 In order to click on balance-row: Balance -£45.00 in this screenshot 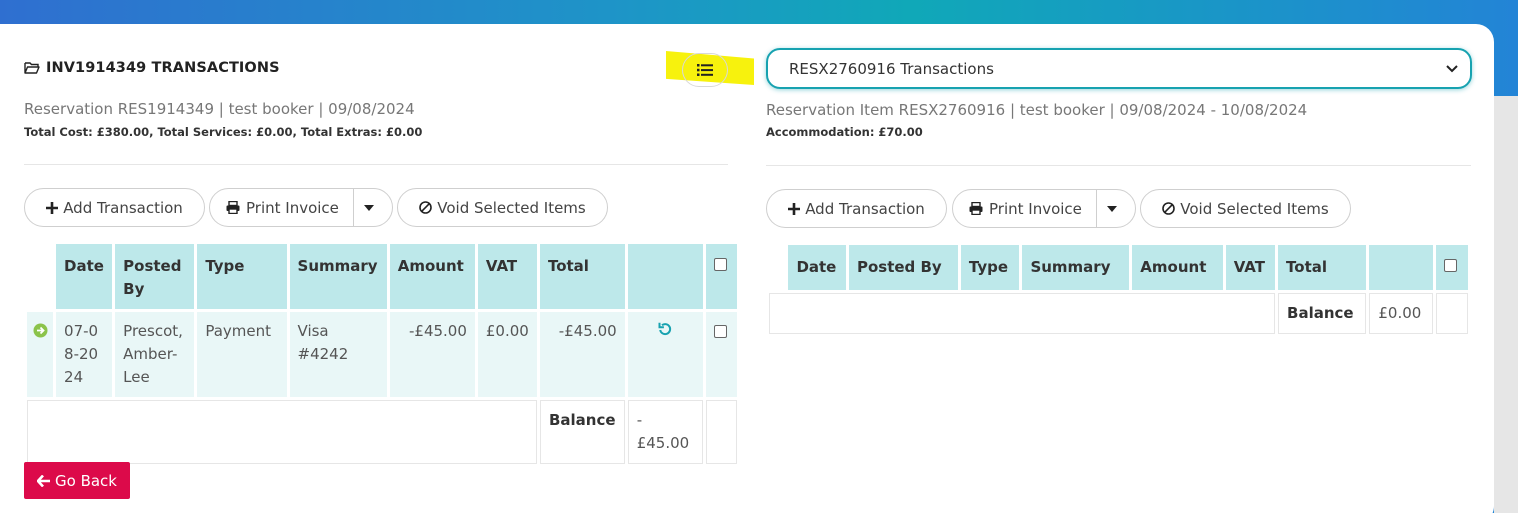, I will do `click(382, 432)`.